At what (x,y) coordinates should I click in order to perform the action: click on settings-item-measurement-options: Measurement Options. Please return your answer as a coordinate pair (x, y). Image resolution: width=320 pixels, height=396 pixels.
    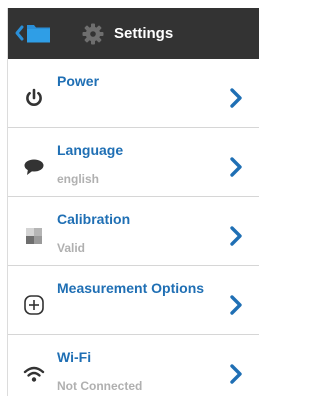
    Looking at the image, I should click on (133, 300).